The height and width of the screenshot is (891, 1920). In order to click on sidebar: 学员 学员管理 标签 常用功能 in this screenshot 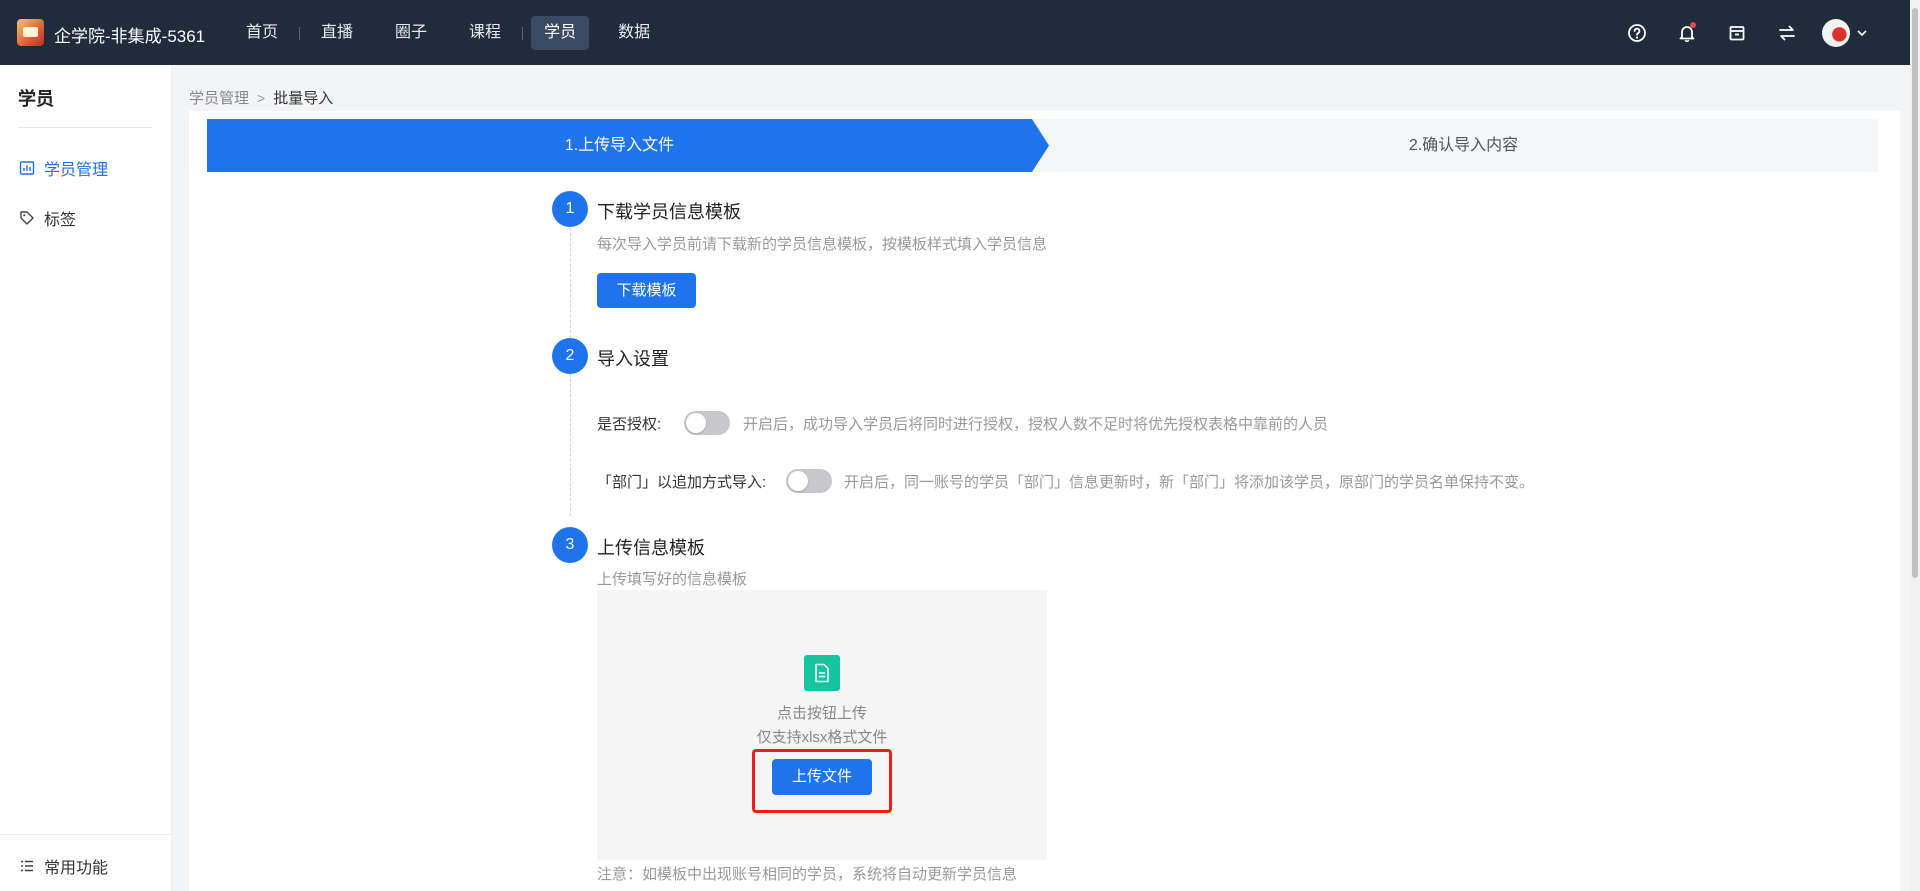, I will do `click(86, 478)`.